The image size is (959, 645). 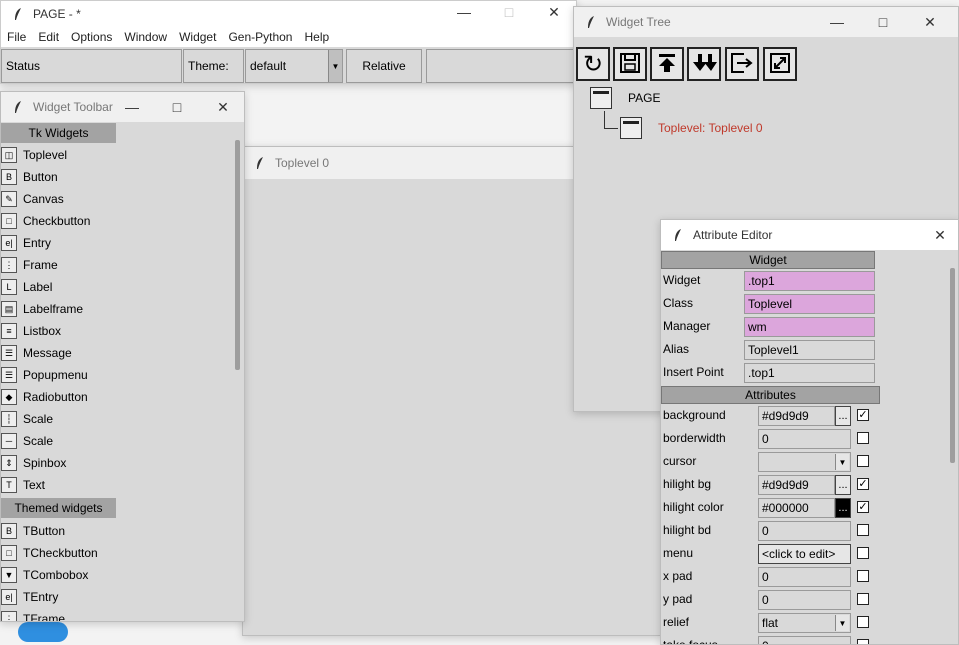 I want to click on toolbar-titlebar: Widget Toolbar — □ ✕, so click(x=122, y=107).